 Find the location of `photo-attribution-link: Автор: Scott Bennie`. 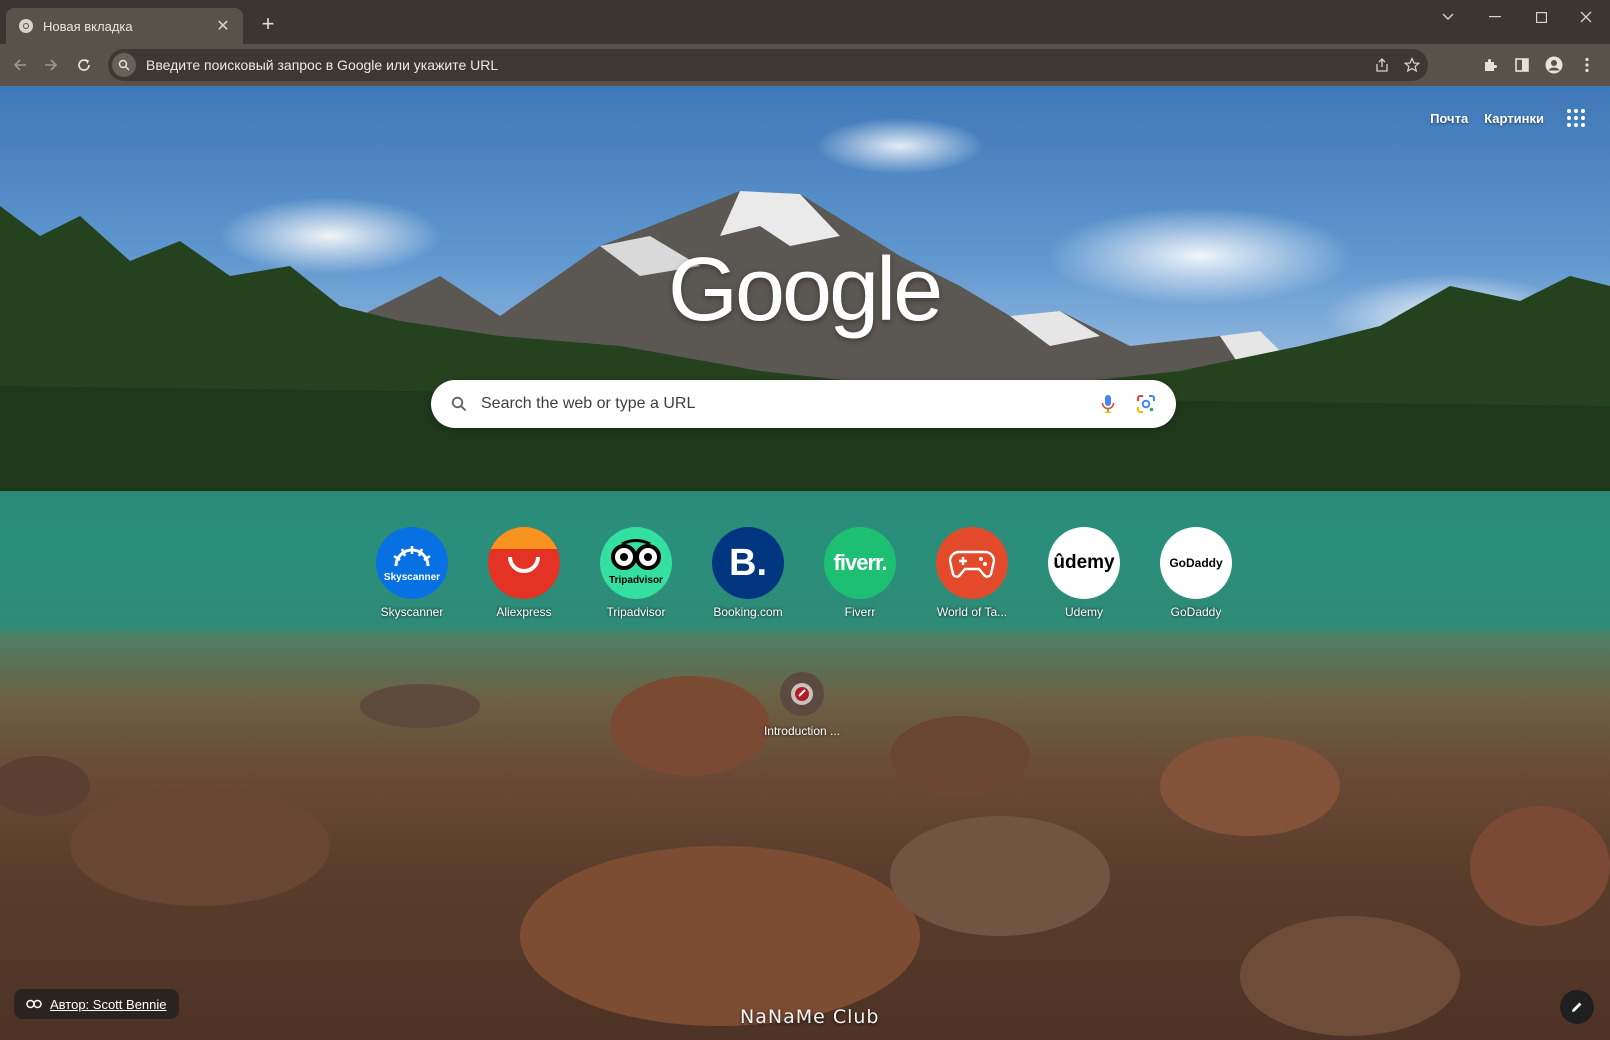

photo-attribution-link: Автор: Scott Bennie is located at coordinates (96, 1004).